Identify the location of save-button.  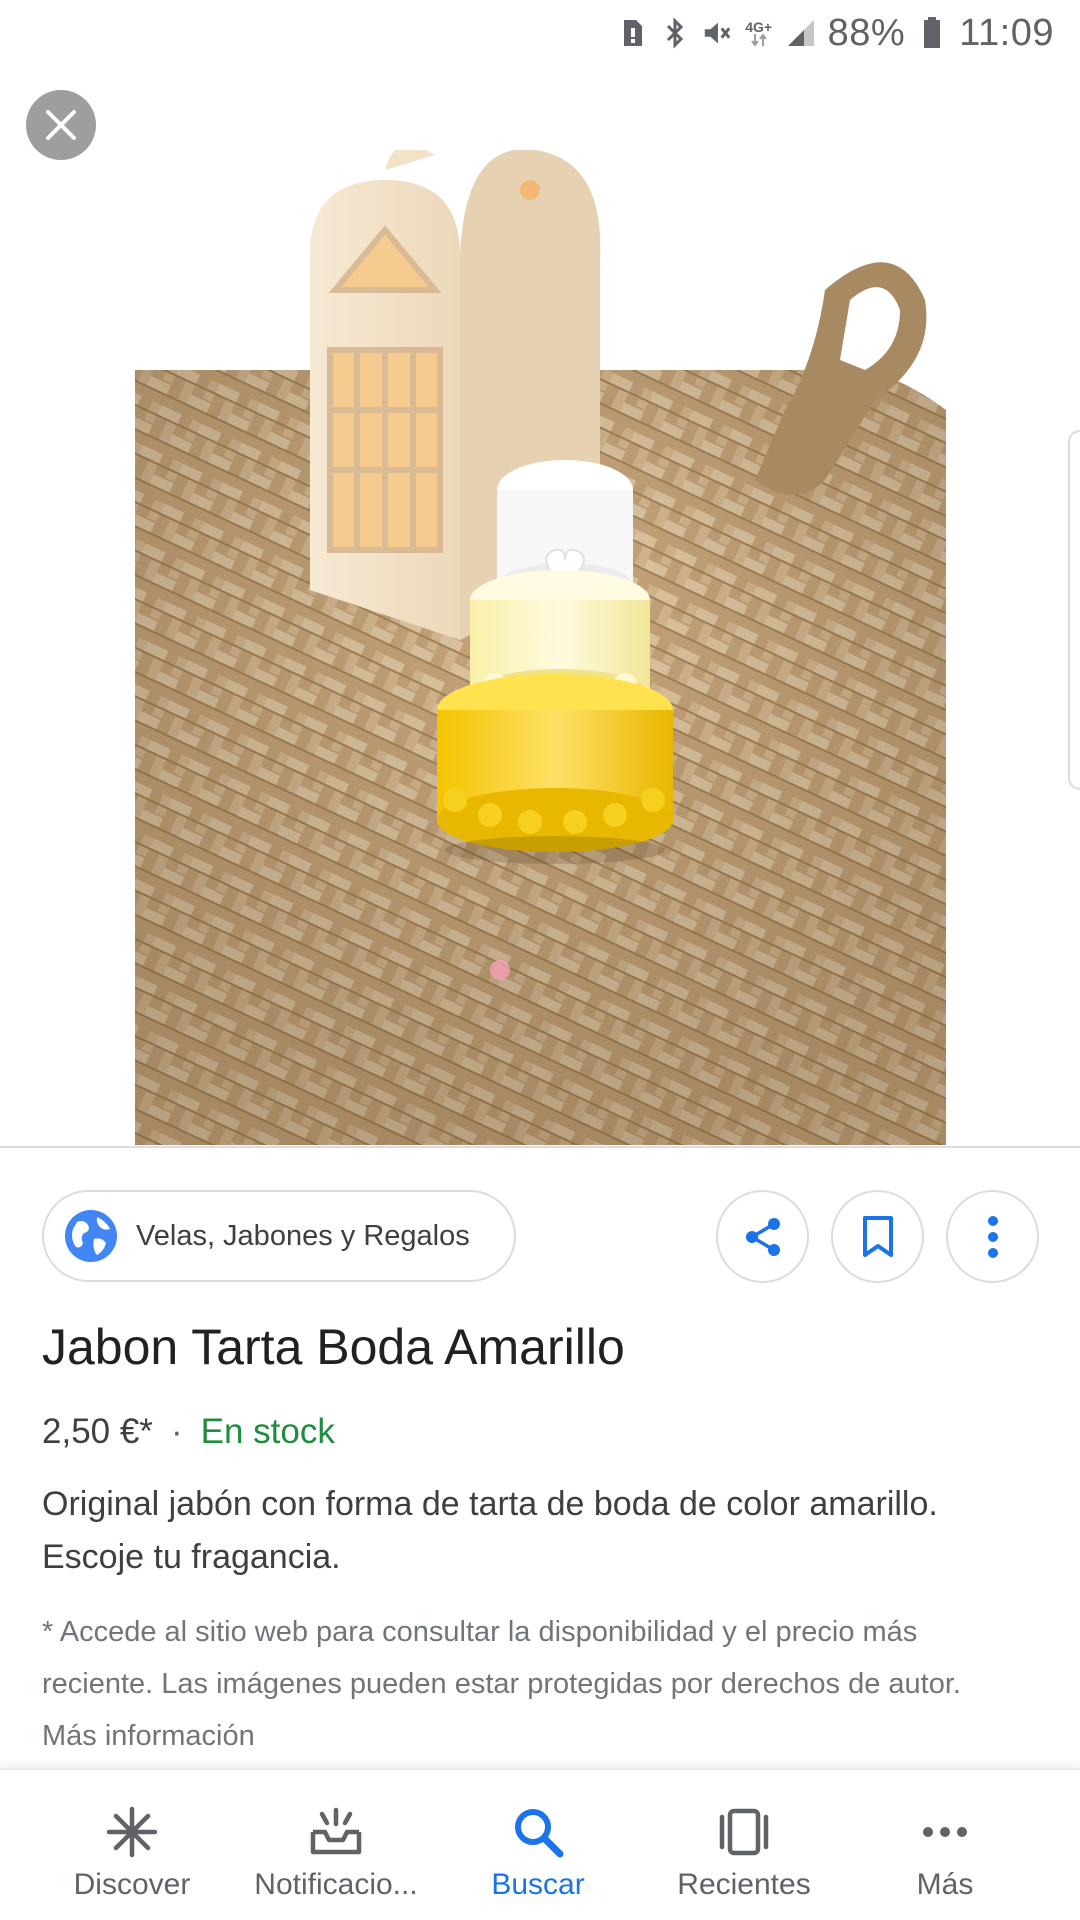
(877, 1236).